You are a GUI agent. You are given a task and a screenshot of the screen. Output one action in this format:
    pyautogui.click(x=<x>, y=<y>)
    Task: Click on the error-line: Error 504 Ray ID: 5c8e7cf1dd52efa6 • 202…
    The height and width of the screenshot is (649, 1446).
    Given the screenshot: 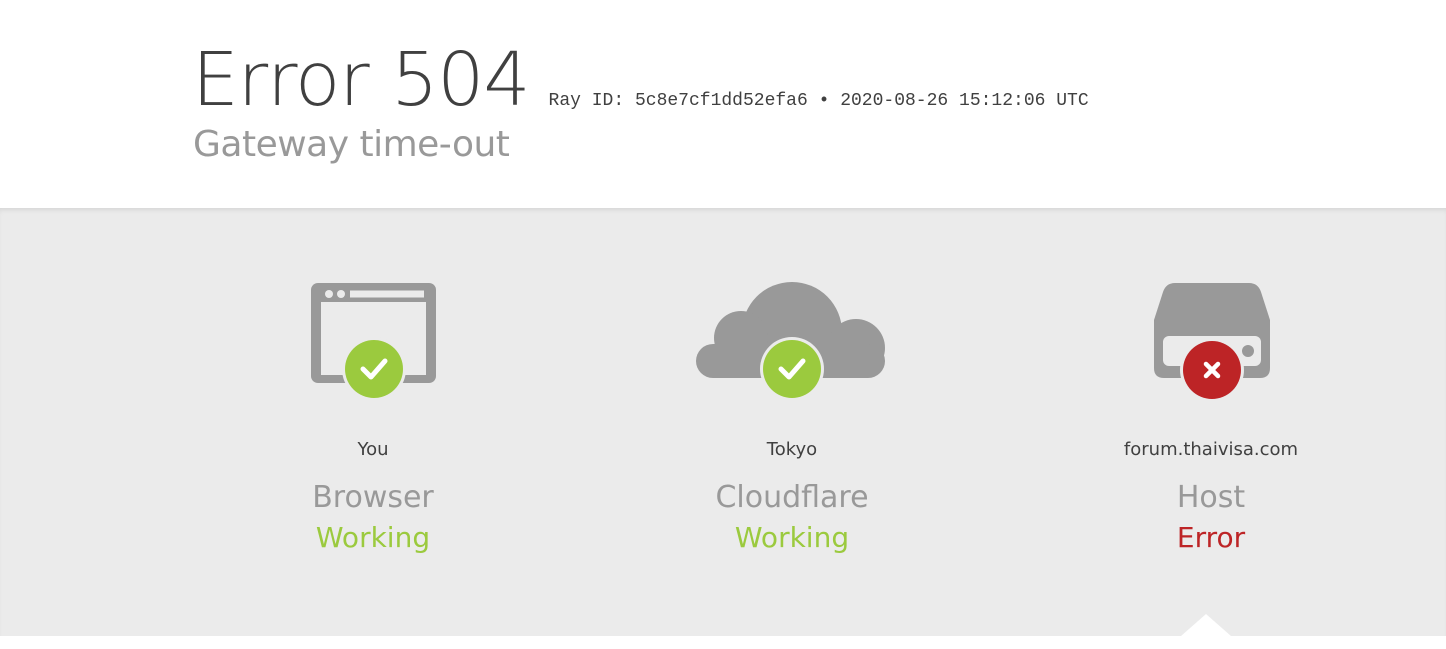 What is the action you would take?
    pyautogui.click(x=640, y=80)
    